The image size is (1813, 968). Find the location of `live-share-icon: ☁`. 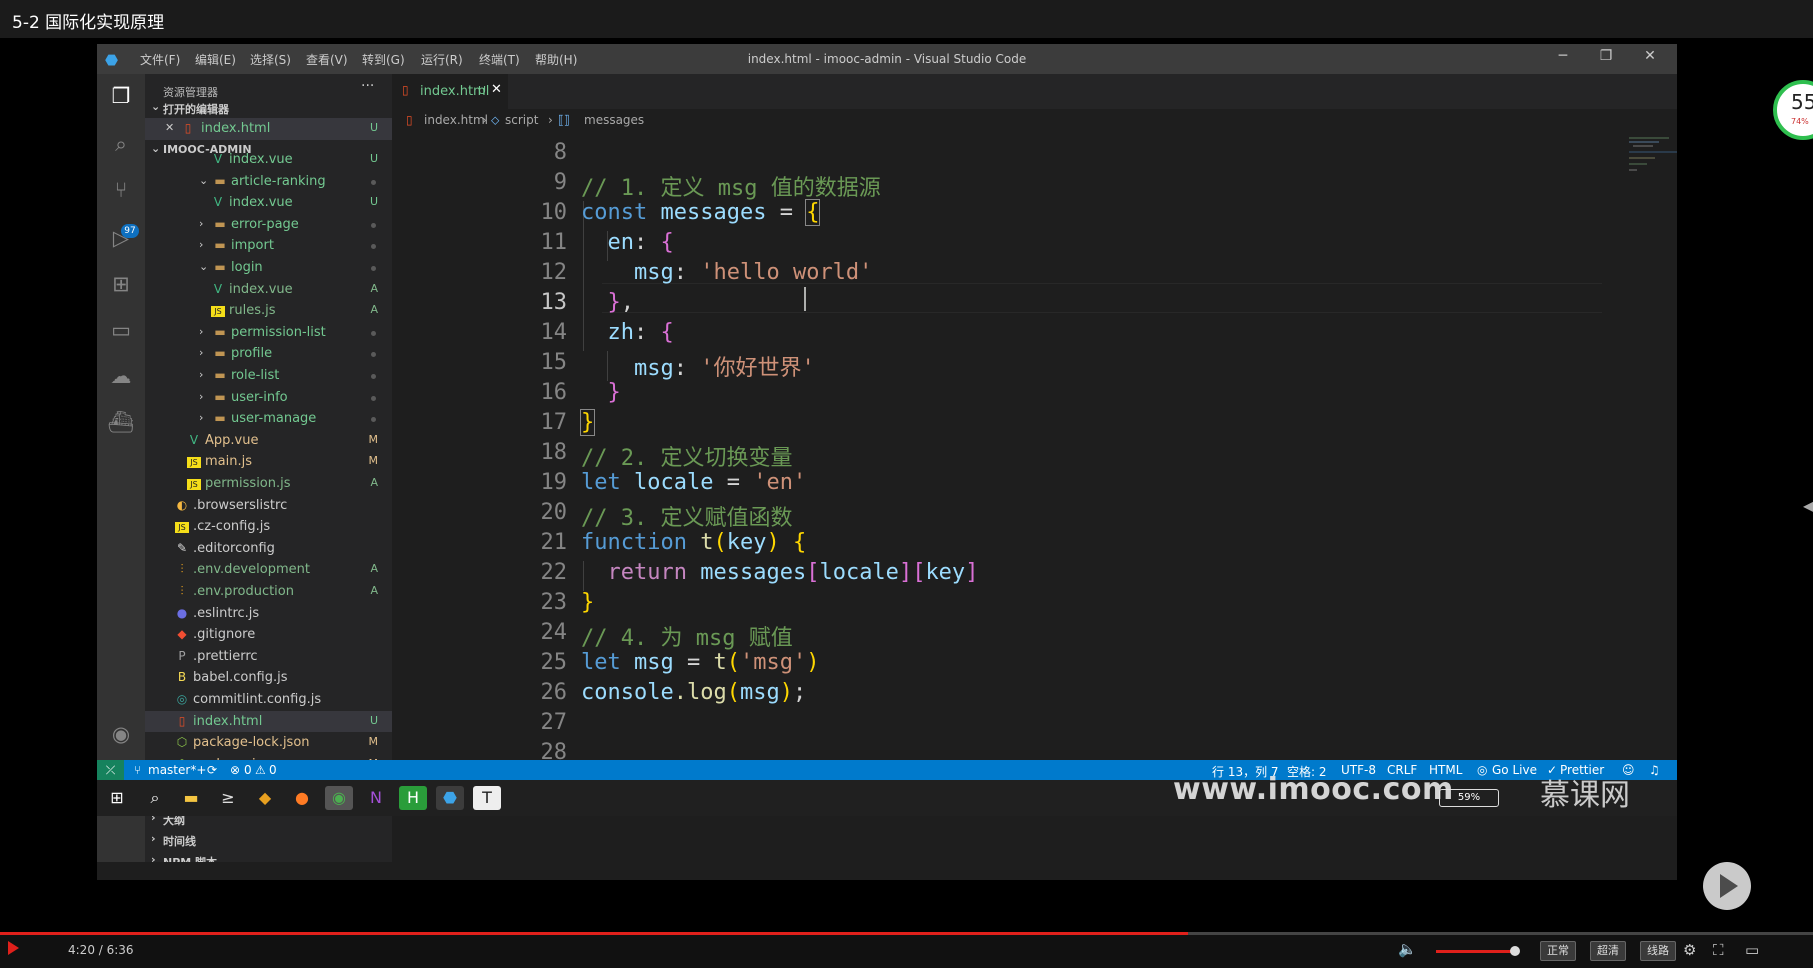

live-share-icon: ☁ is located at coordinates (121, 376).